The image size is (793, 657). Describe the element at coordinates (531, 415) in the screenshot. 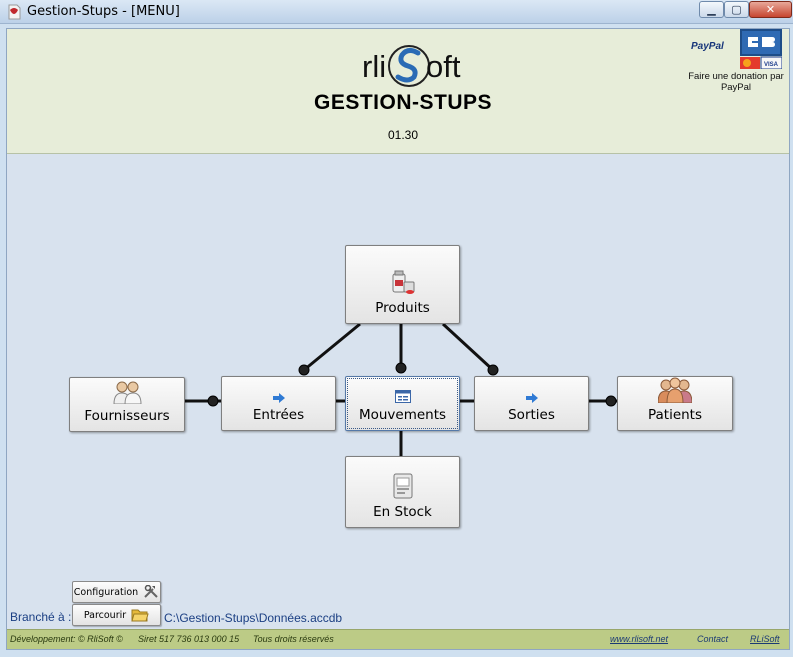

I see `sorties-label: Sorties` at that location.